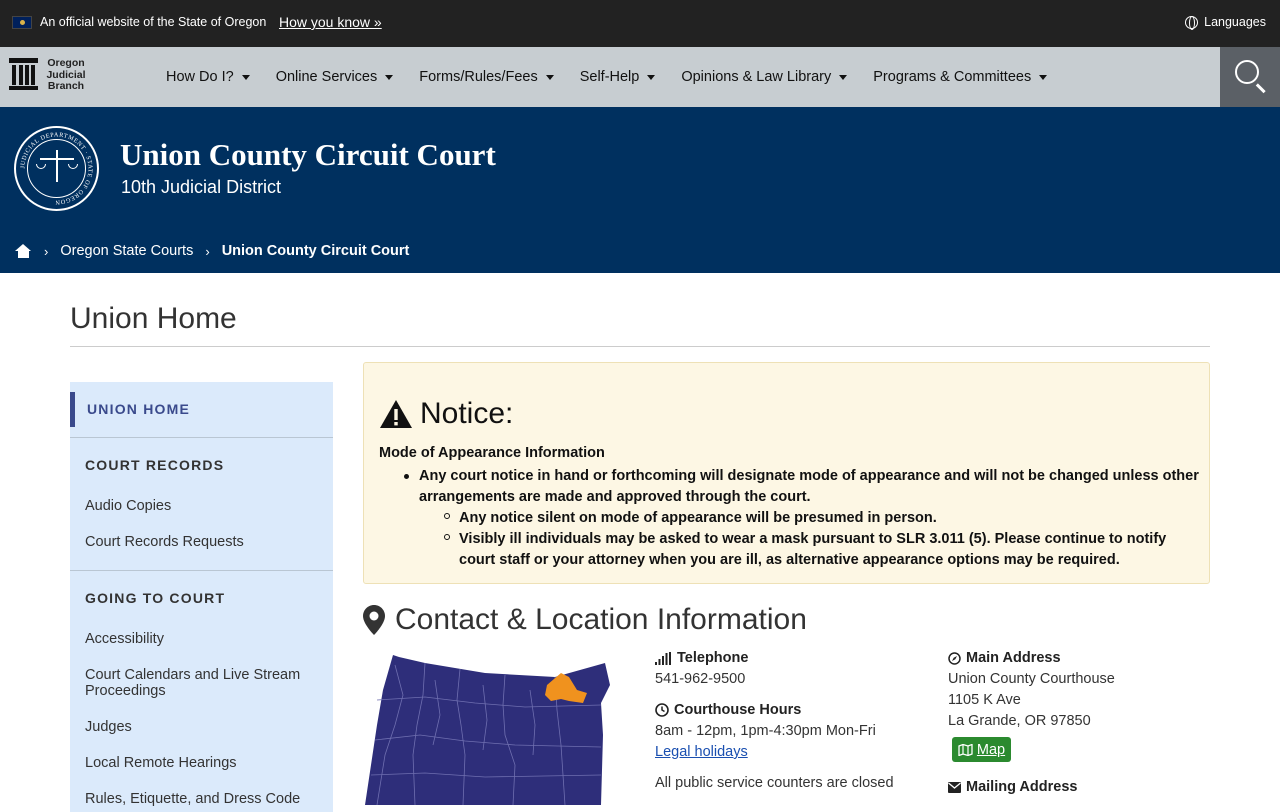 The width and height of the screenshot is (1280, 812). I want to click on sidebar-heading-going-to-court: GOING TO COURT, so click(155, 598).